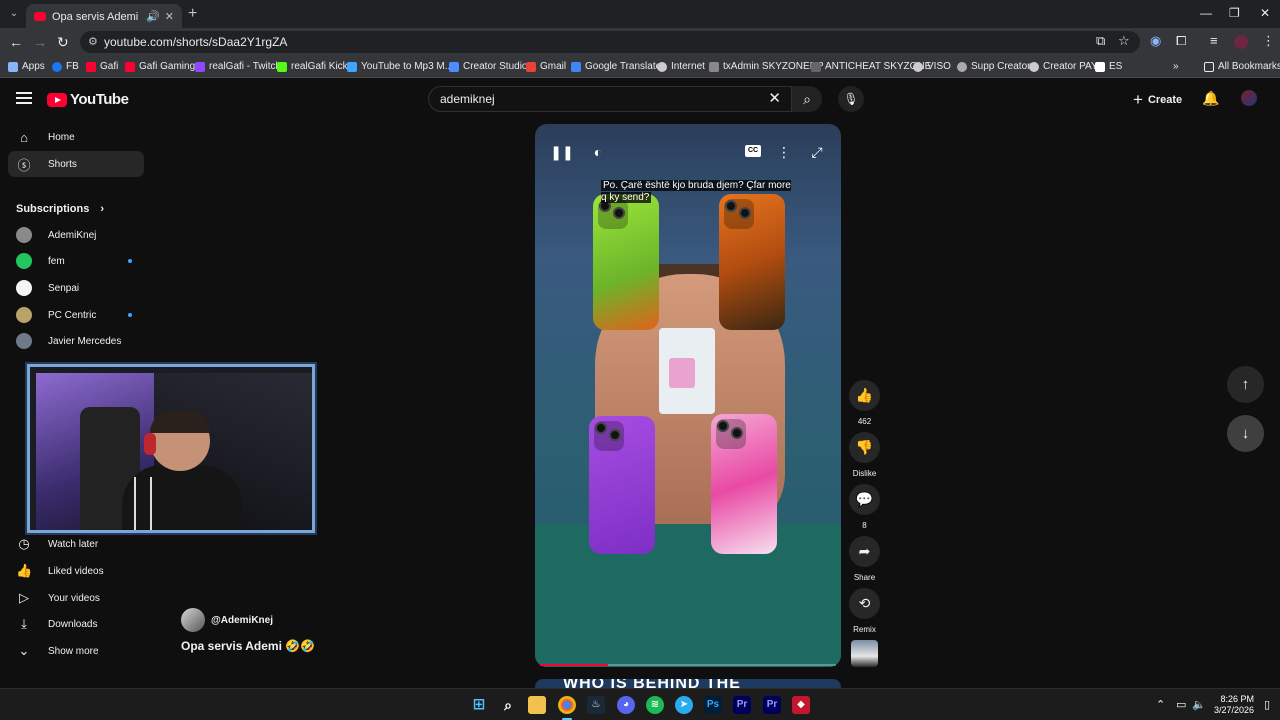  I want to click on volume-icon: ◐, so click(598, 152).